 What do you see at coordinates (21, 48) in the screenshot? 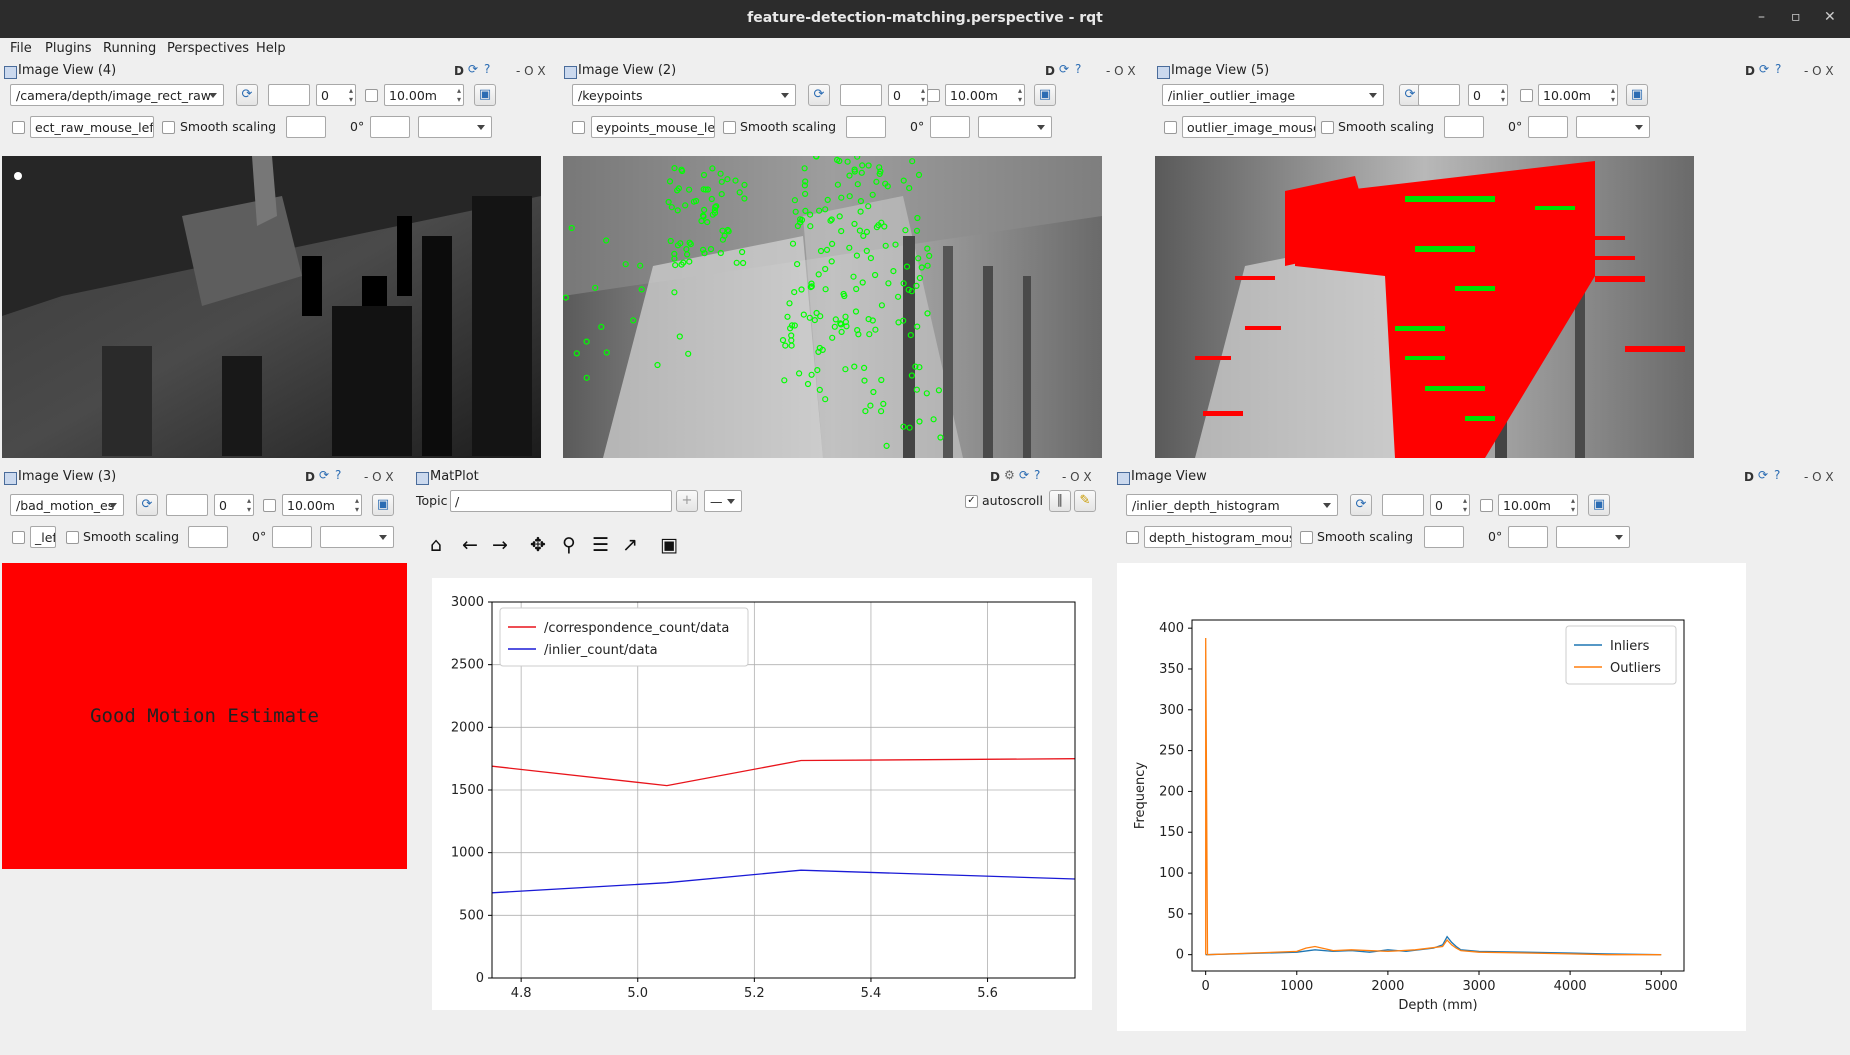
I see `menu-file: File` at bounding box center [21, 48].